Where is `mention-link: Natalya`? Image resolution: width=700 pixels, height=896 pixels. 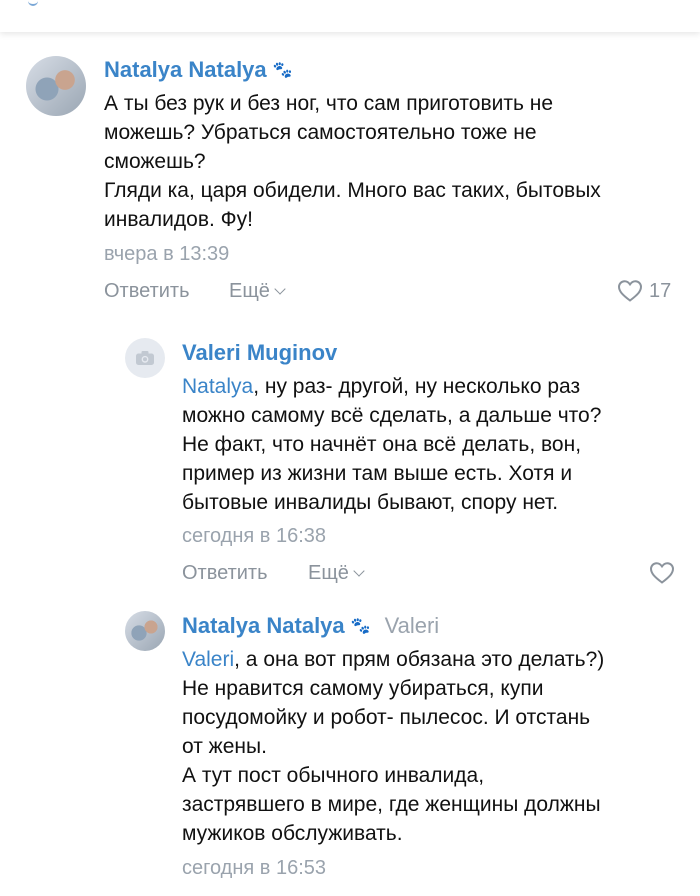
mention-link: Natalya is located at coordinates (217, 386).